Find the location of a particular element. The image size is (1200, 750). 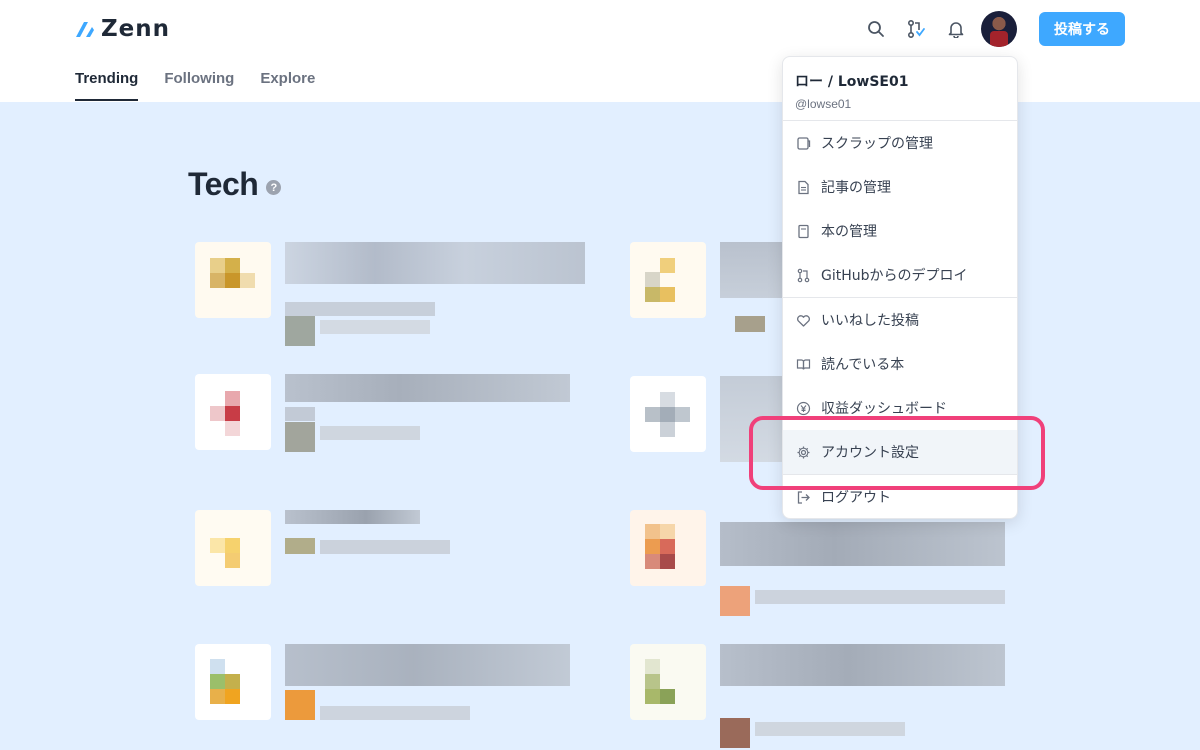

book-icon is located at coordinates (803, 231).